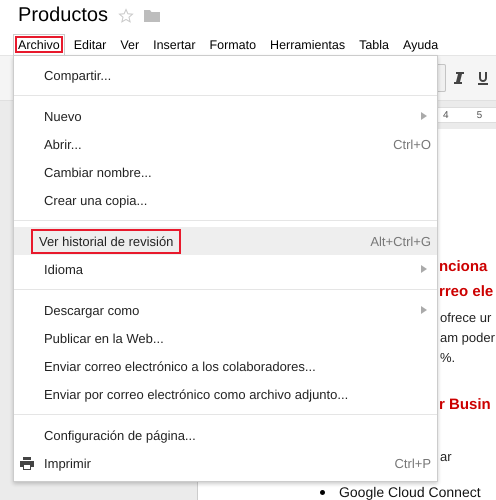 The height and width of the screenshot is (500, 496). Describe the element at coordinates (446, 115) in the screenshot. I see `ruler-number: 4` at that location.